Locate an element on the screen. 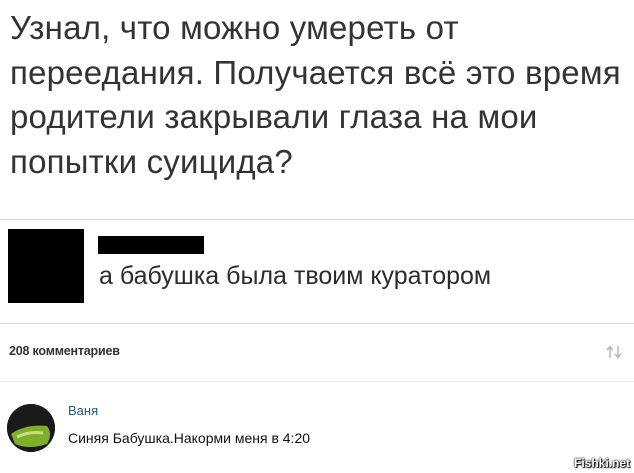 This screenshot has width=634, height=473. comments-count: 208 комментариев is located at coordinates (64, 351).